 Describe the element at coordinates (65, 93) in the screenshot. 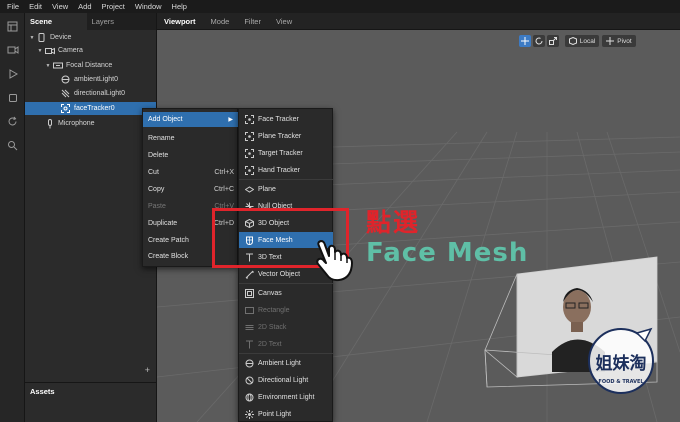

I see `directional-light-icon` at that location.